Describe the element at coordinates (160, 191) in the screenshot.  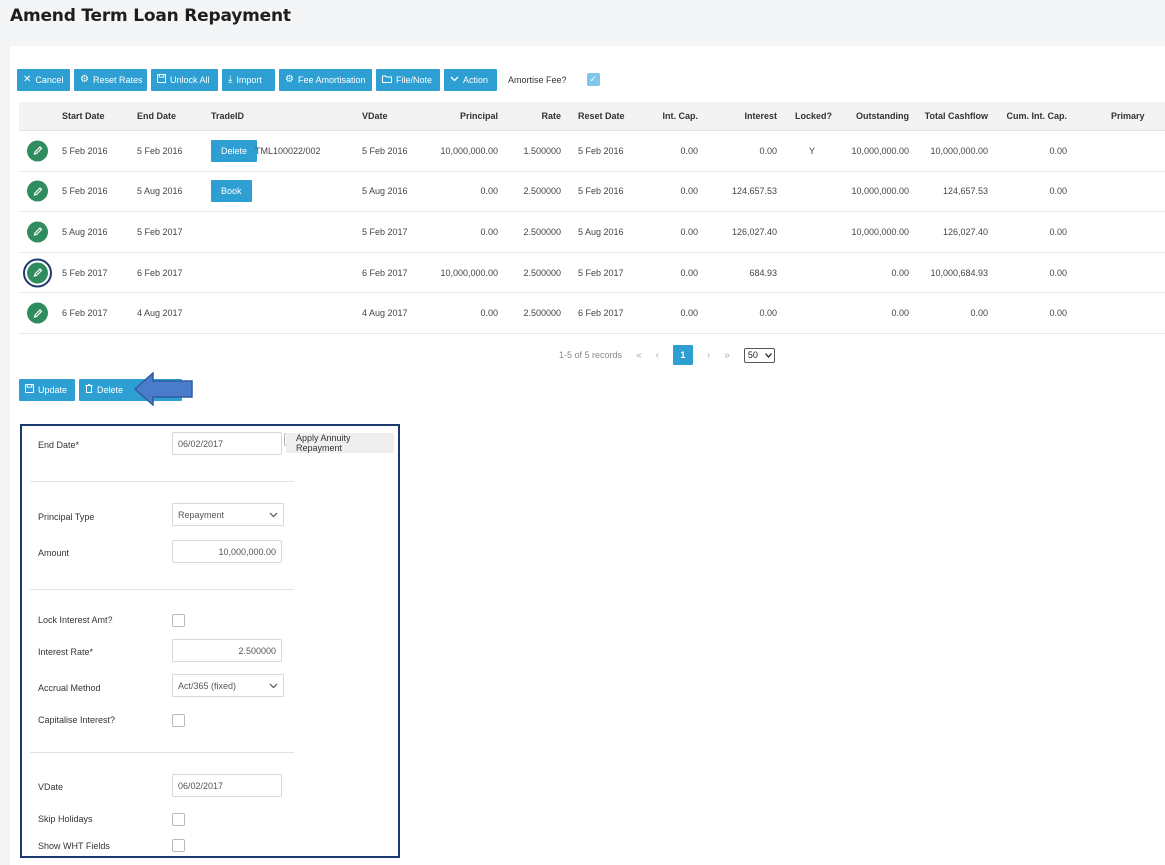
I see `end-date-cell: 5 Aug 2016` at that location.